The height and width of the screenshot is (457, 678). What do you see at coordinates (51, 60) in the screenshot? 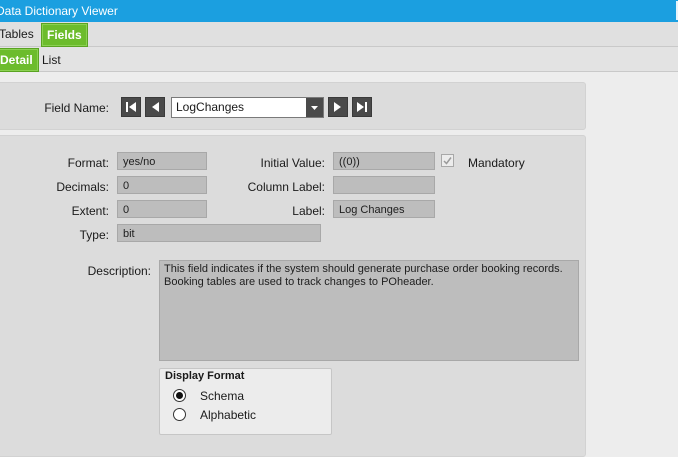
I see `tab-list: List` at bounding box center [51, 60].